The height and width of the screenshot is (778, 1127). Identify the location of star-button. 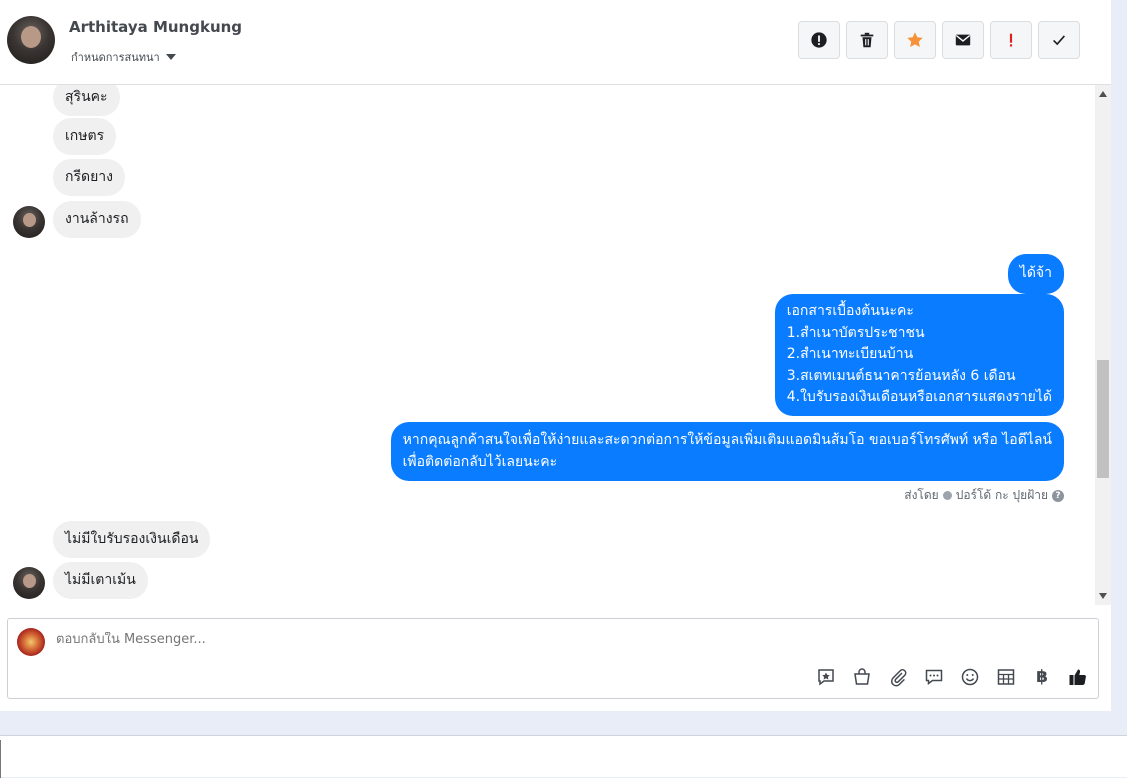
(915, 40).